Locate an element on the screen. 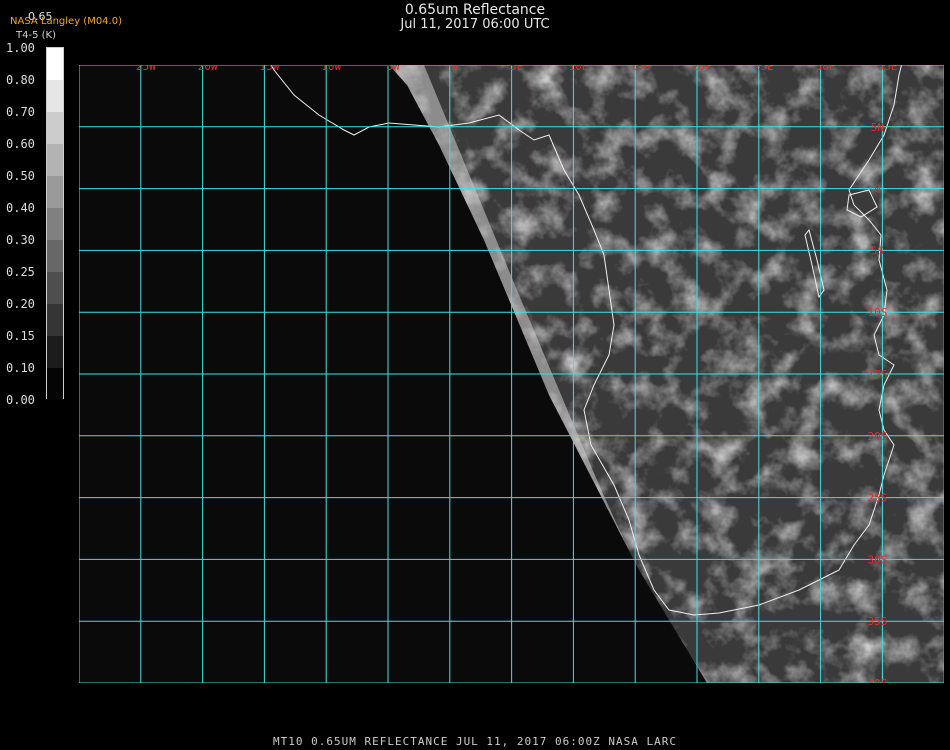 This screenshot has width=950, height=750. colorbar-label: 0.40 is located at coordinates (20, 208).